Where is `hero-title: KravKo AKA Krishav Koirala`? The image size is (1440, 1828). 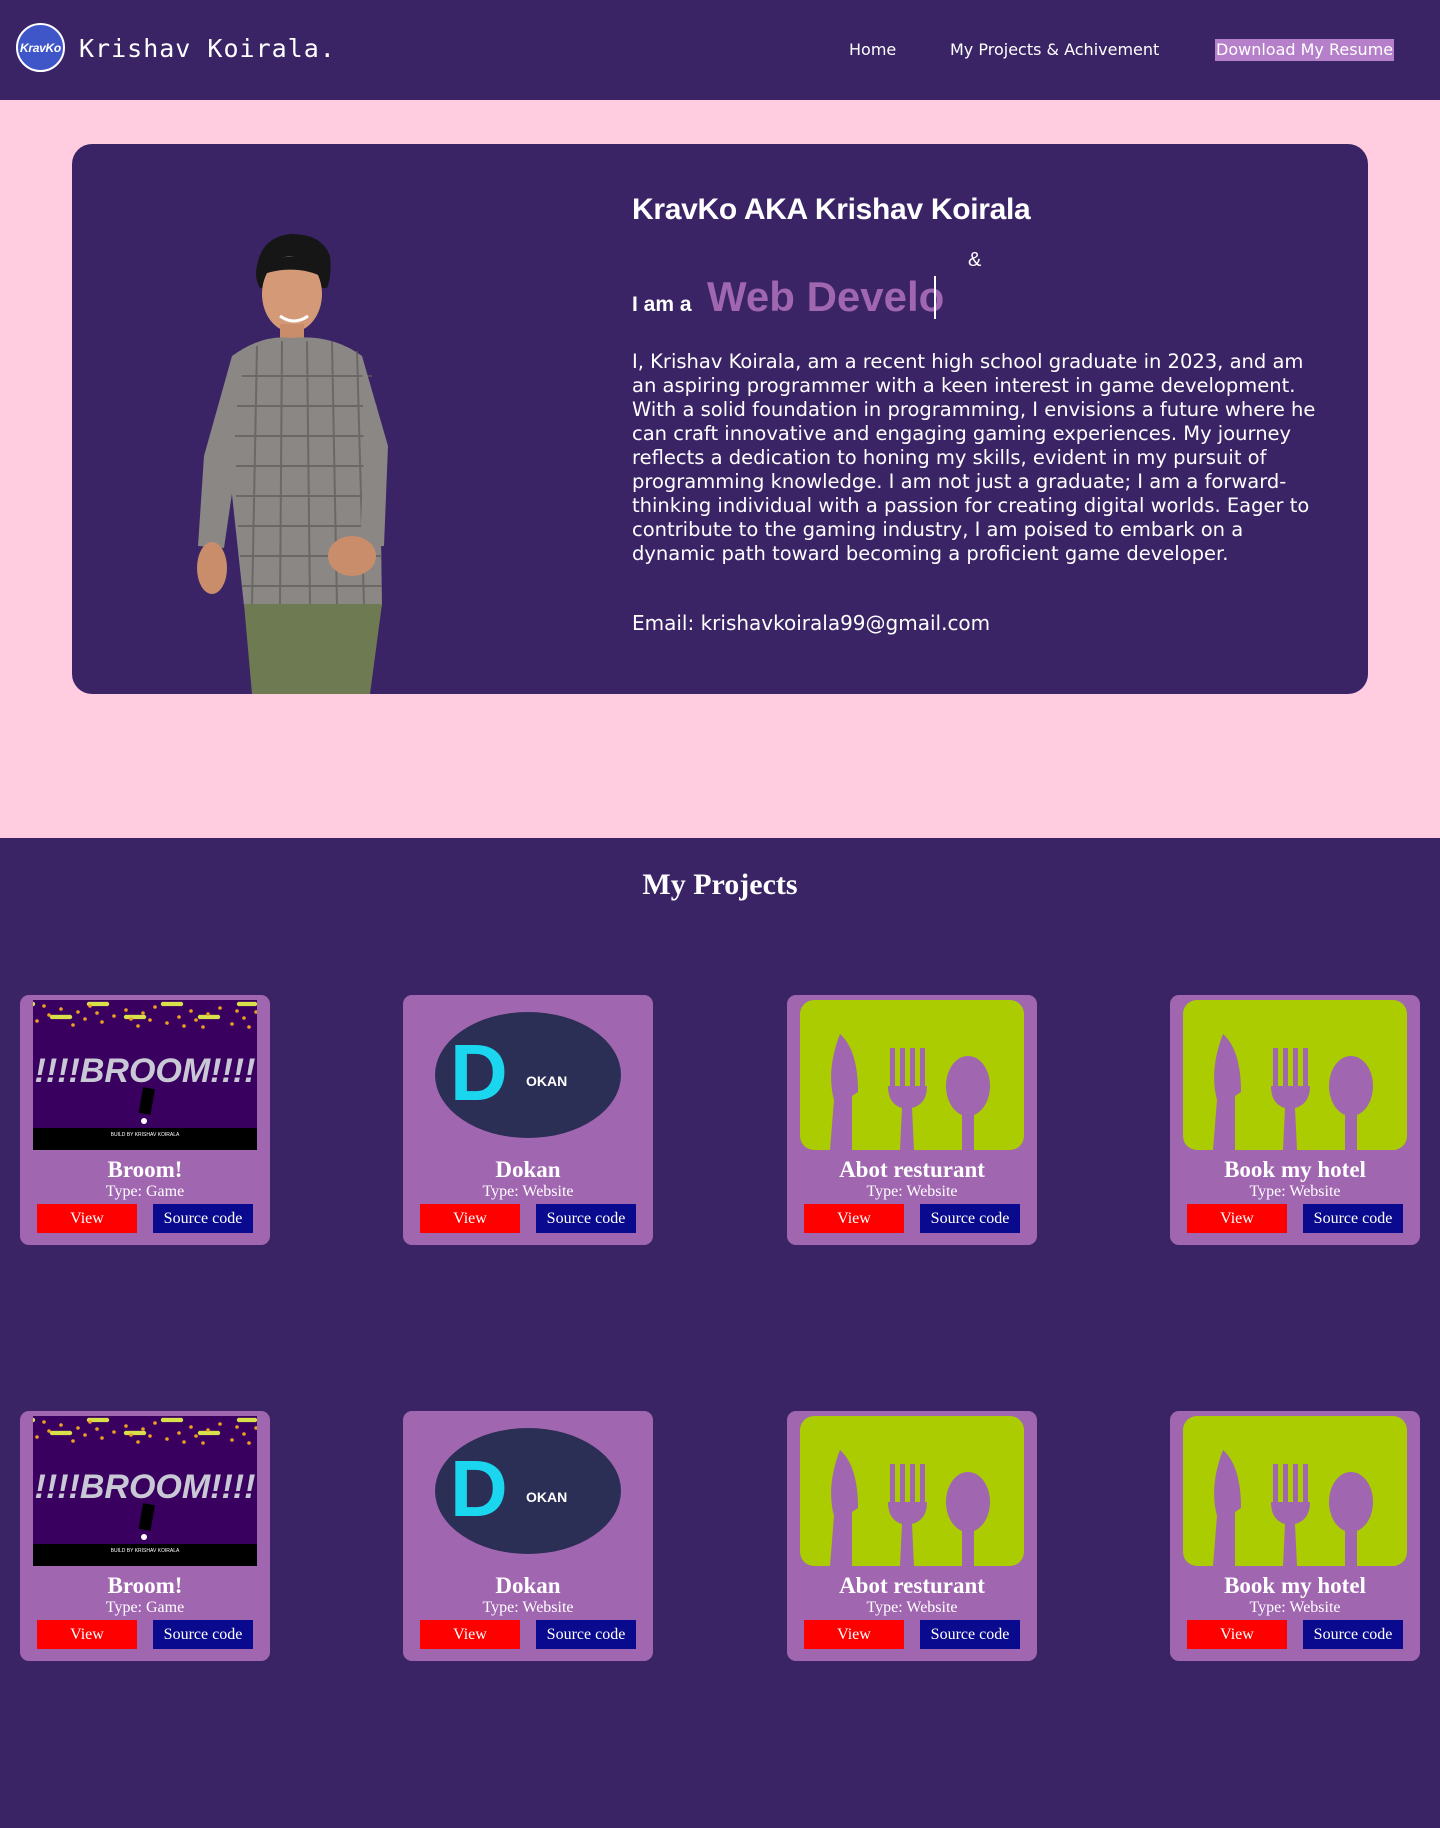
hero-title: KravKo AKA Krishav Koirala is located at coordinates (831, 209).